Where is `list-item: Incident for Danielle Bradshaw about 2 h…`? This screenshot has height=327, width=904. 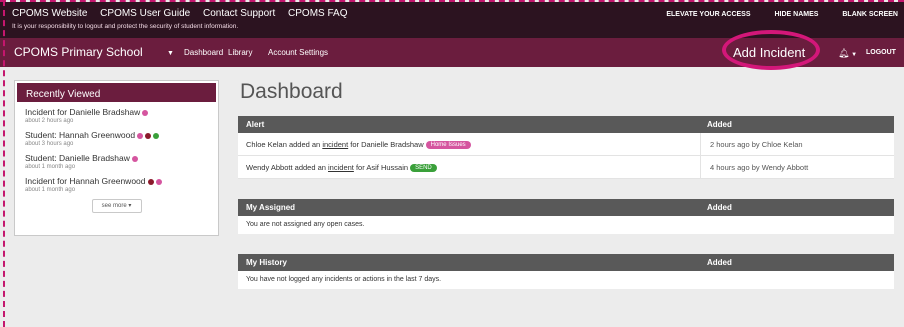 list-item: Incident for Danielle Bradshaw about 2 h… is located at coordinates (116, 115).